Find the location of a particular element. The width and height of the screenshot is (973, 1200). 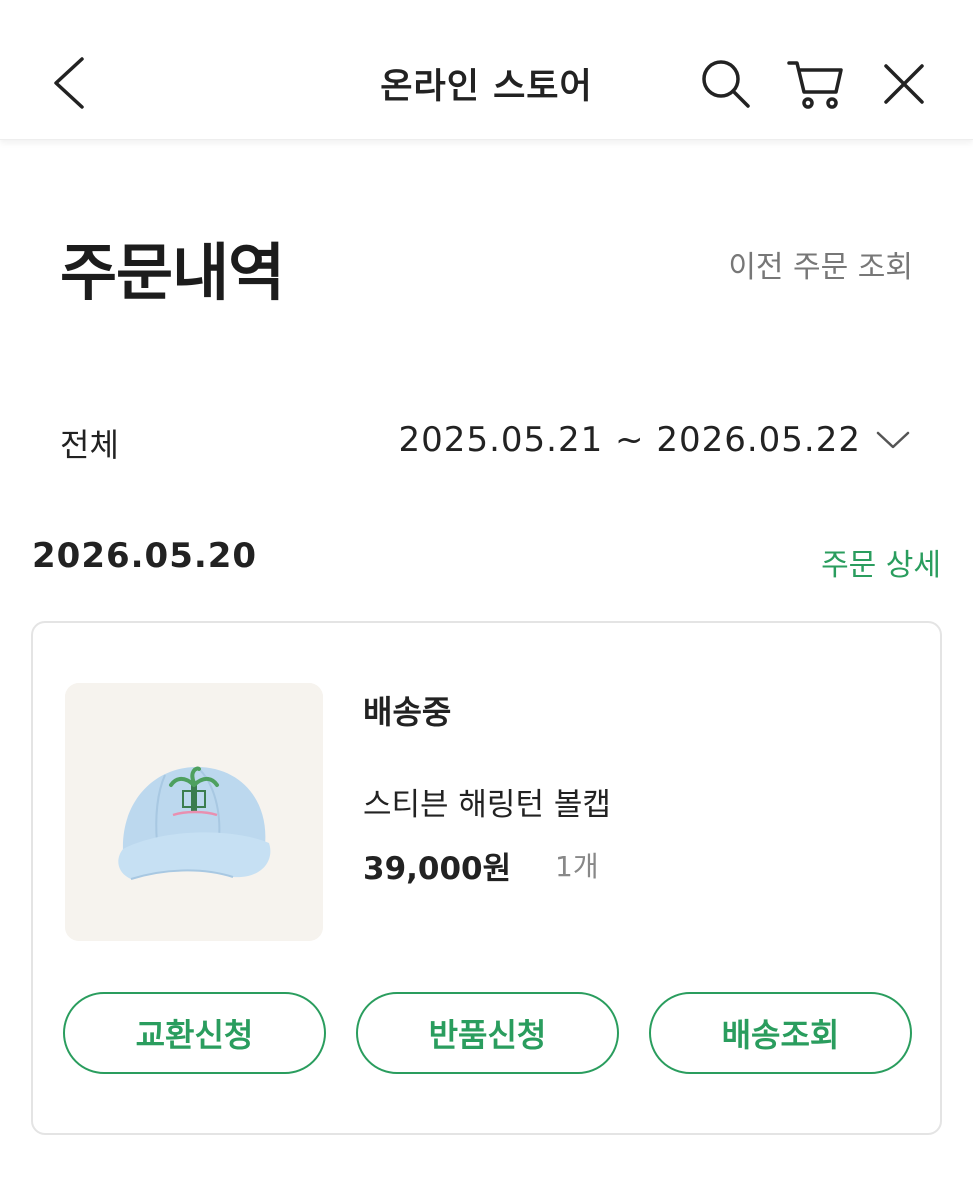

previous-orders-link: 이전 주문 조회 is located at coordinates (820, 264).